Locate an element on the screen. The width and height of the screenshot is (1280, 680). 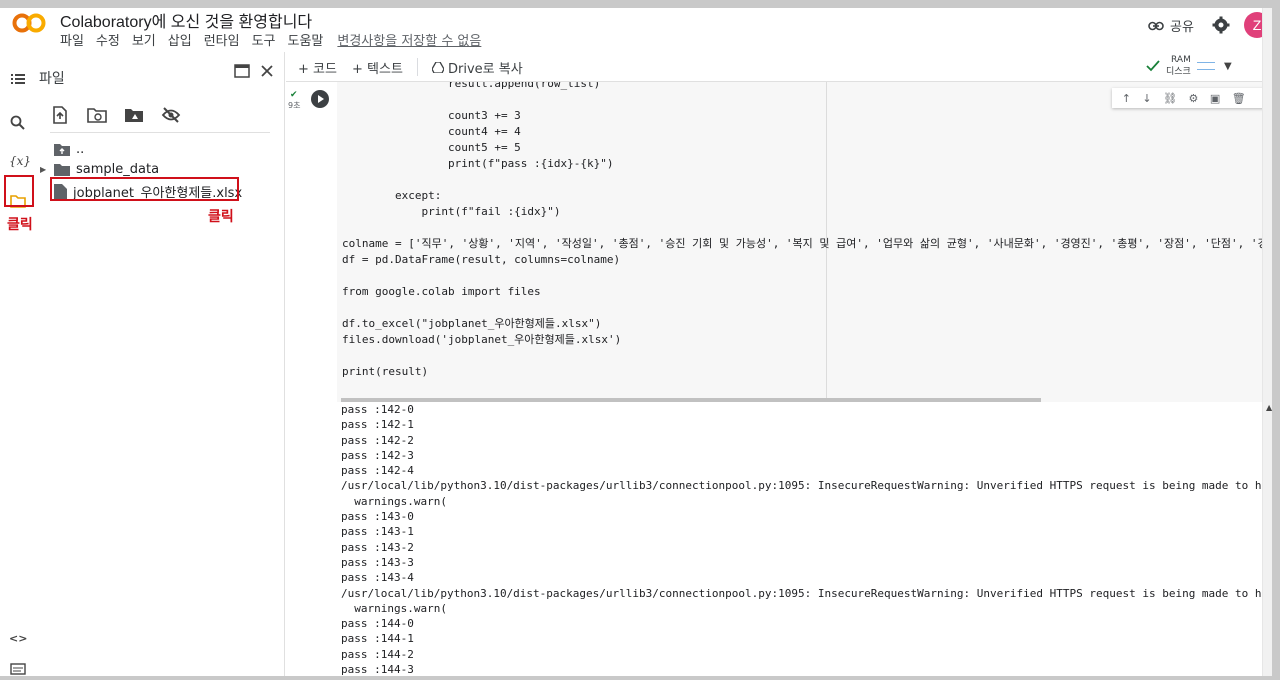
output-line: pass :143-1 is located at coordinates (377, 532).